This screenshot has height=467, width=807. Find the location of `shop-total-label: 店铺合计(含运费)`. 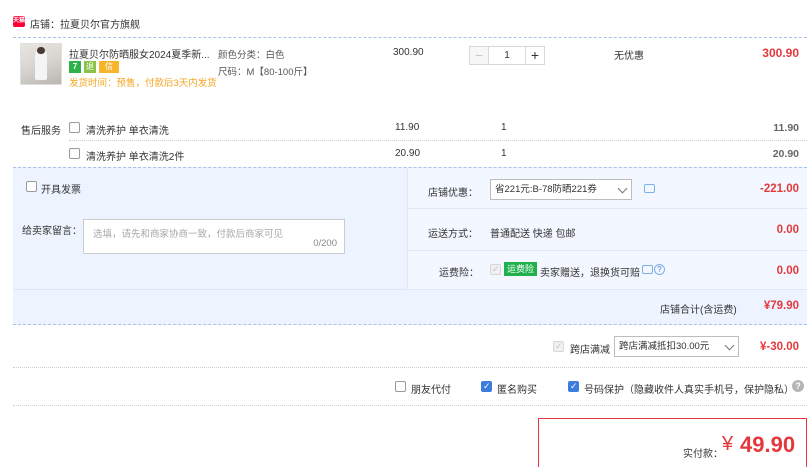

shop-total-label: 店铺合计(含运费) is located at coordinates (698, 310).